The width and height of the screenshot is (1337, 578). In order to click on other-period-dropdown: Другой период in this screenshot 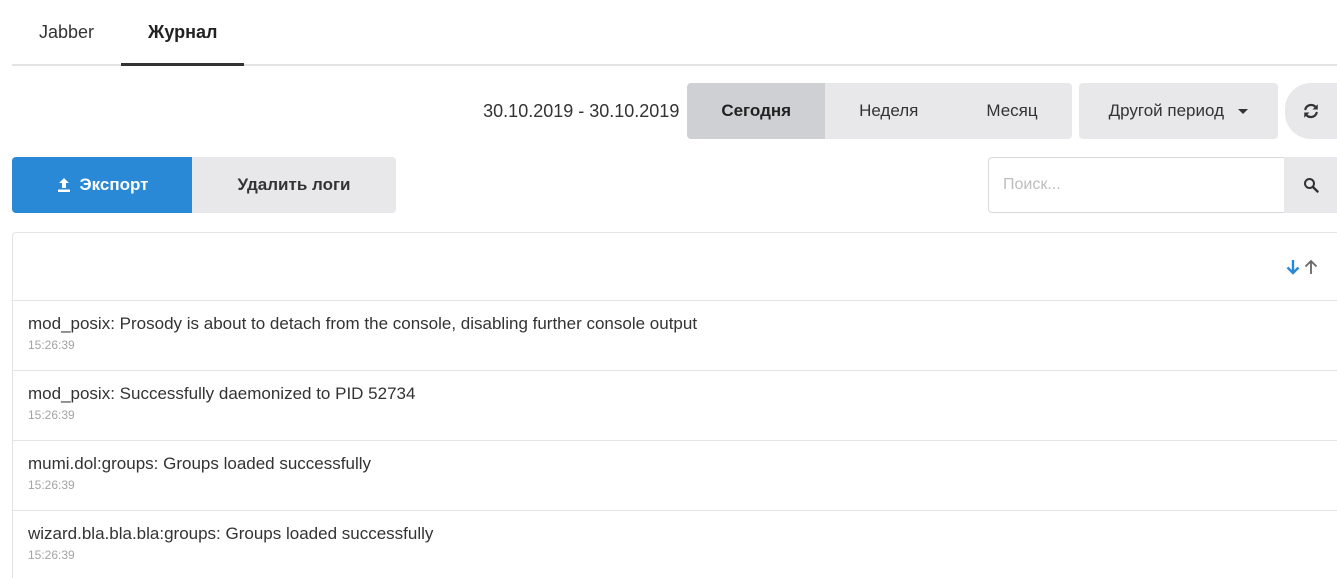, I will do `click(1178, 111)`.